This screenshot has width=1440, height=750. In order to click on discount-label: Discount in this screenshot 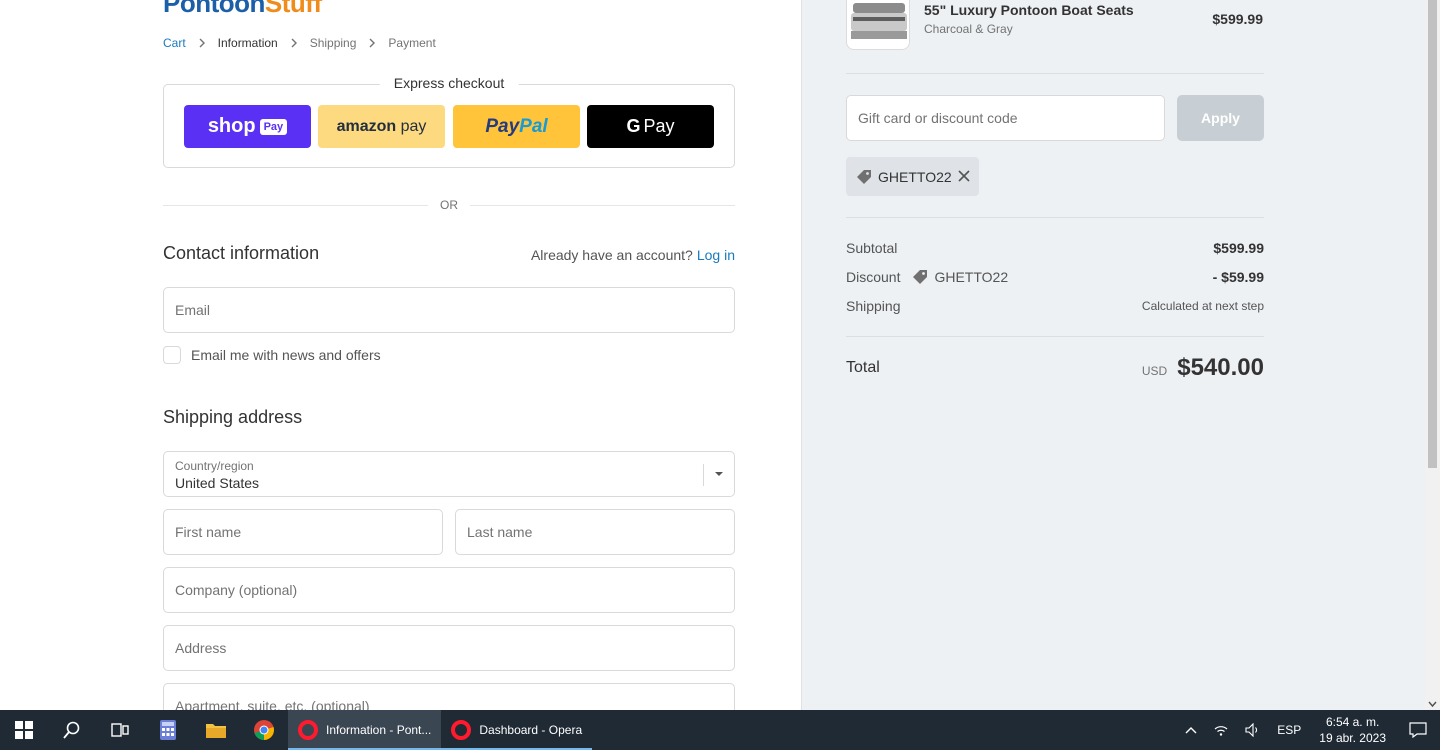, I will do `click(873, 277)`.